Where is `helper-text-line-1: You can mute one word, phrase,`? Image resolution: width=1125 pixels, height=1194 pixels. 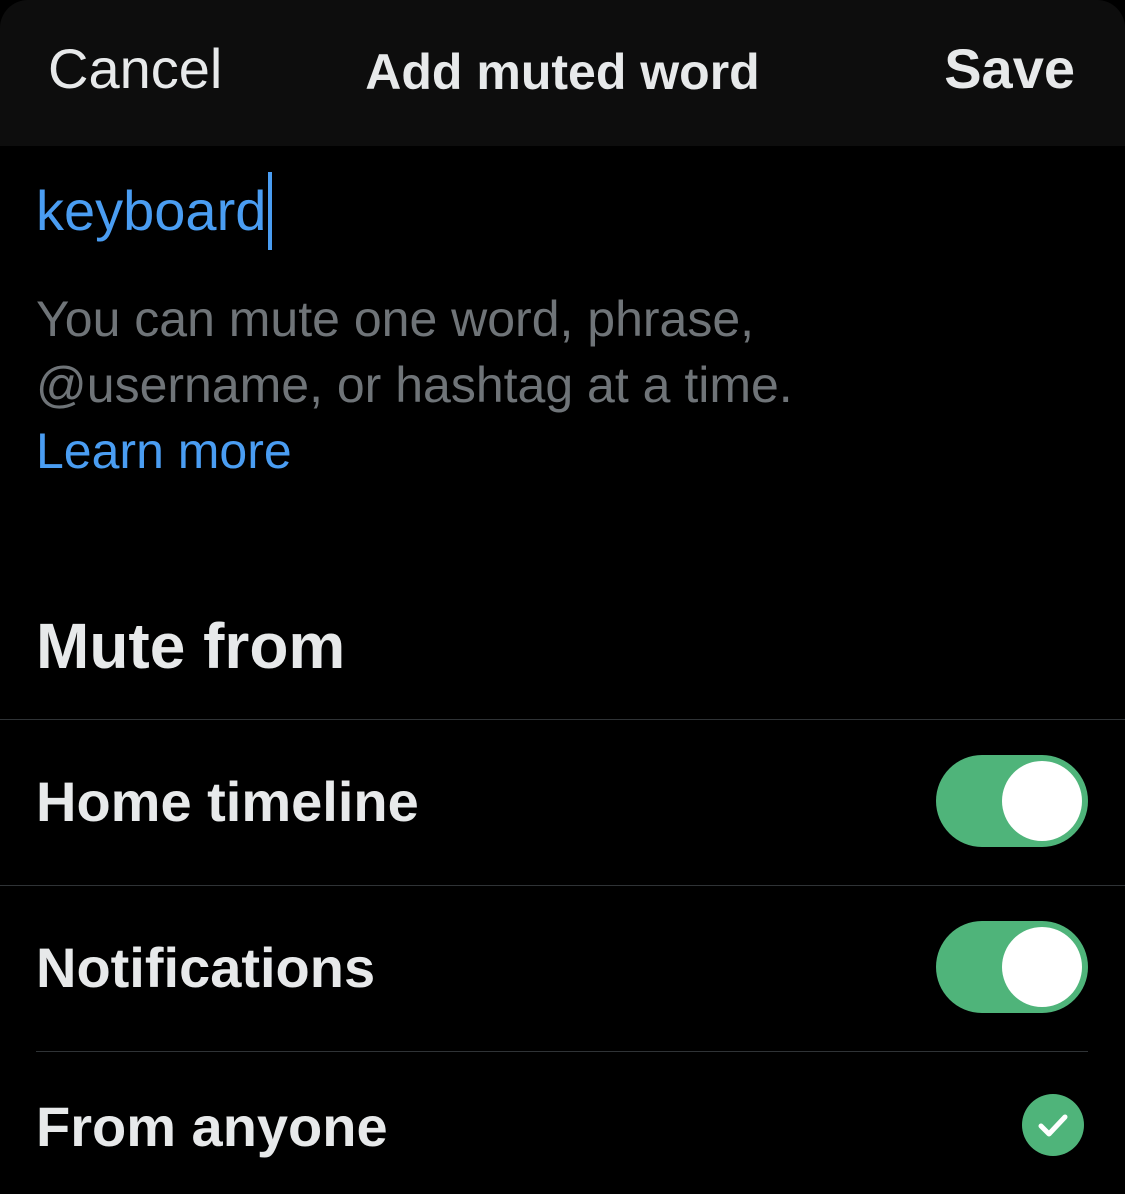 helper-text-line-1: You can mute one word, phrase, is located at coordinates (395, 319).